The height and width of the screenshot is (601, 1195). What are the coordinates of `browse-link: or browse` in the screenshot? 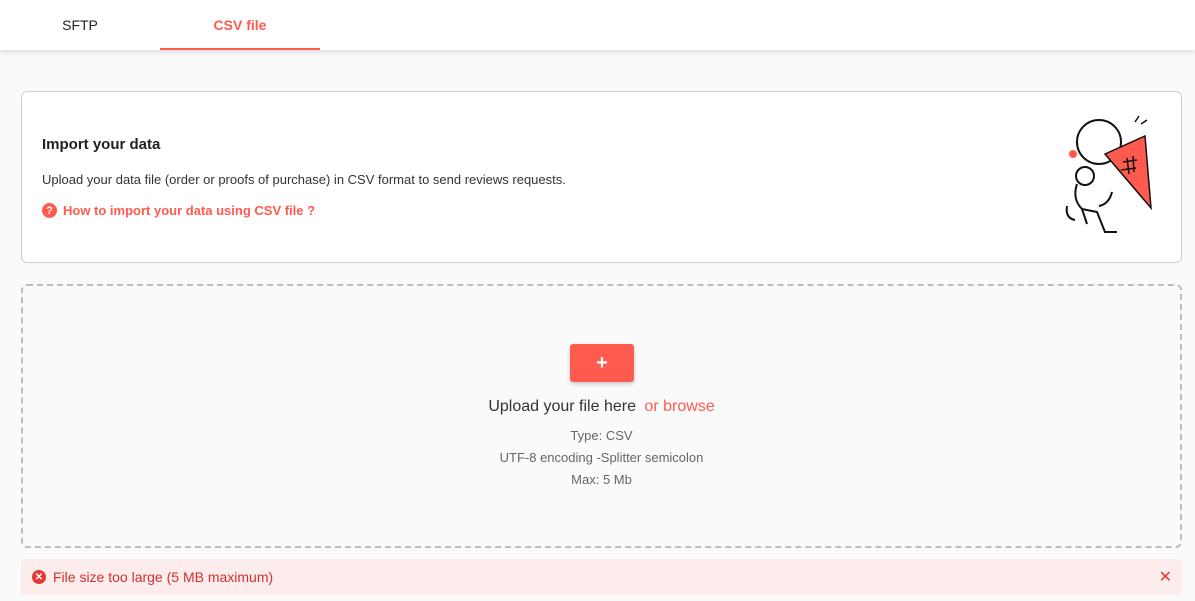 It's located at (679, 406).